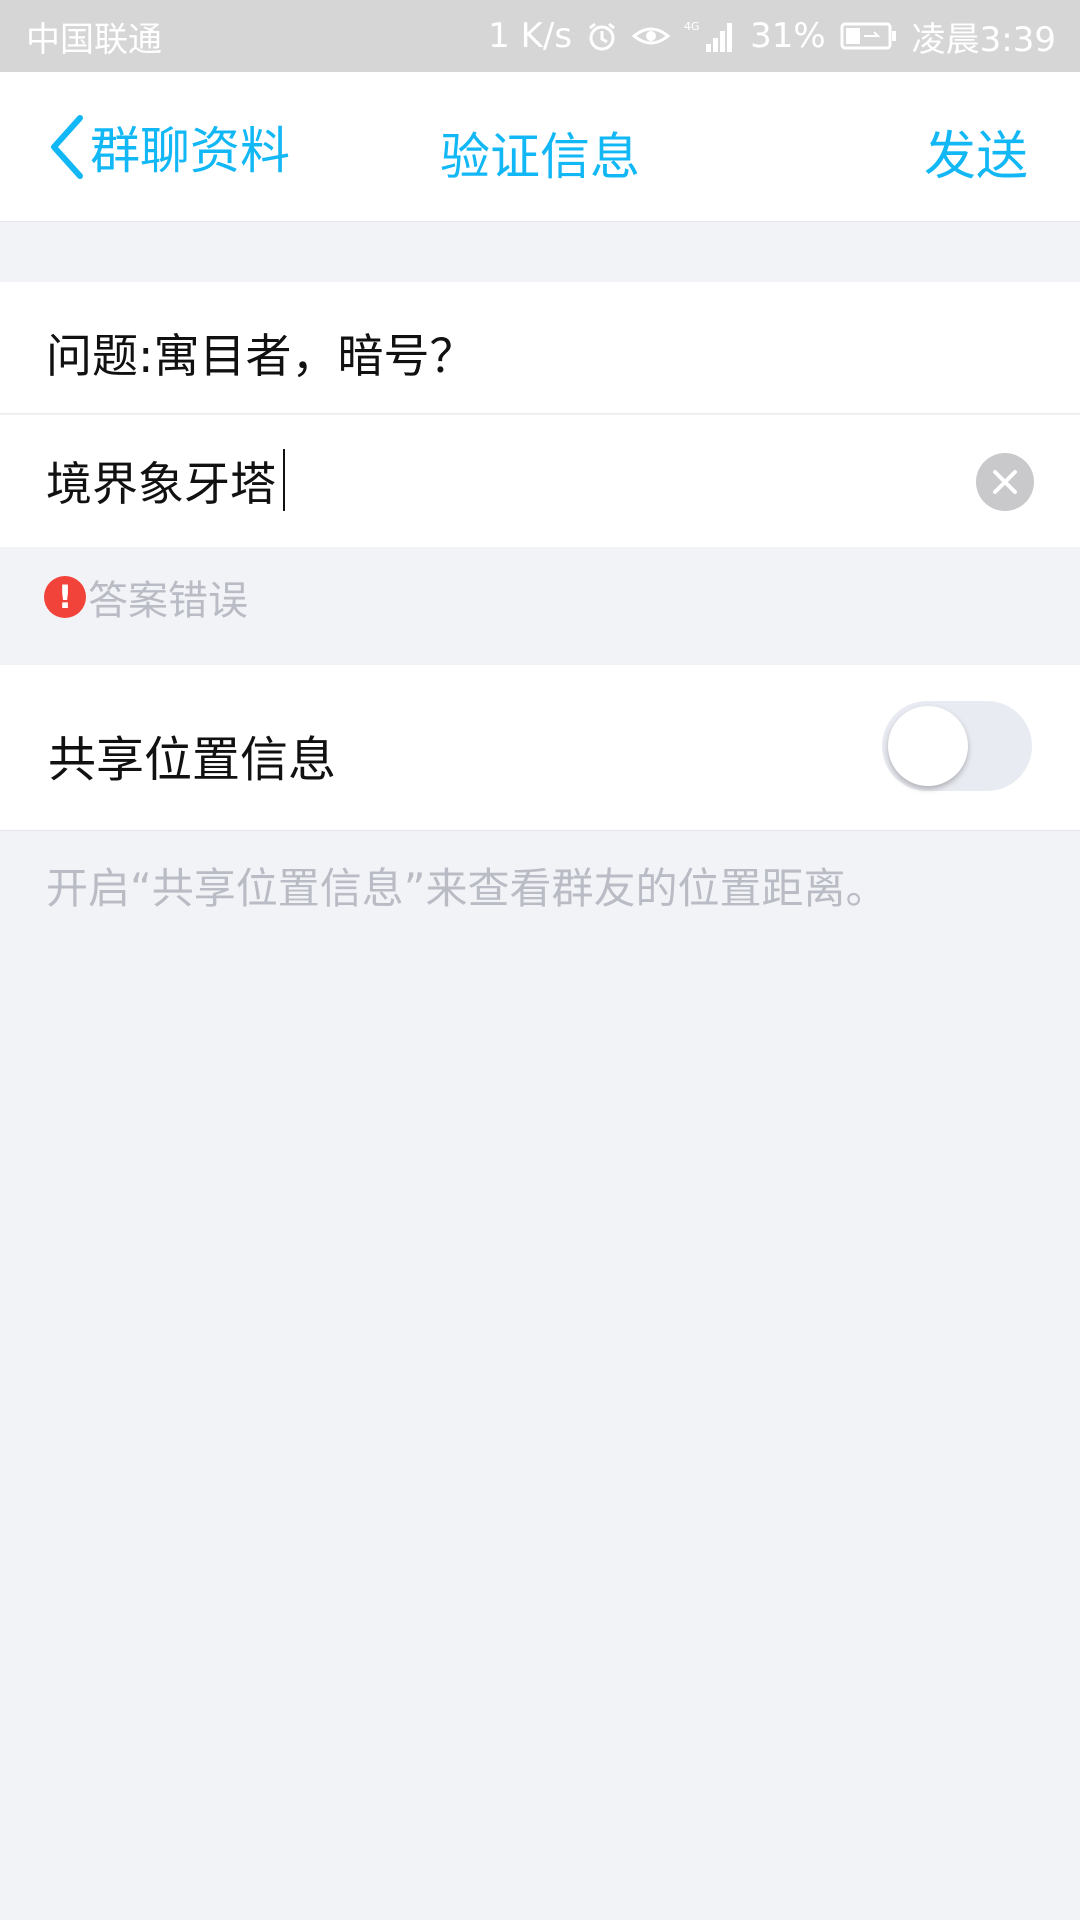 Image resolution: width=1080 pixels, height=1920 pixels. I want to click on status-bar: 中国联通 1 K/s 4G 31% 凌晨3:39, so click(540, 36).